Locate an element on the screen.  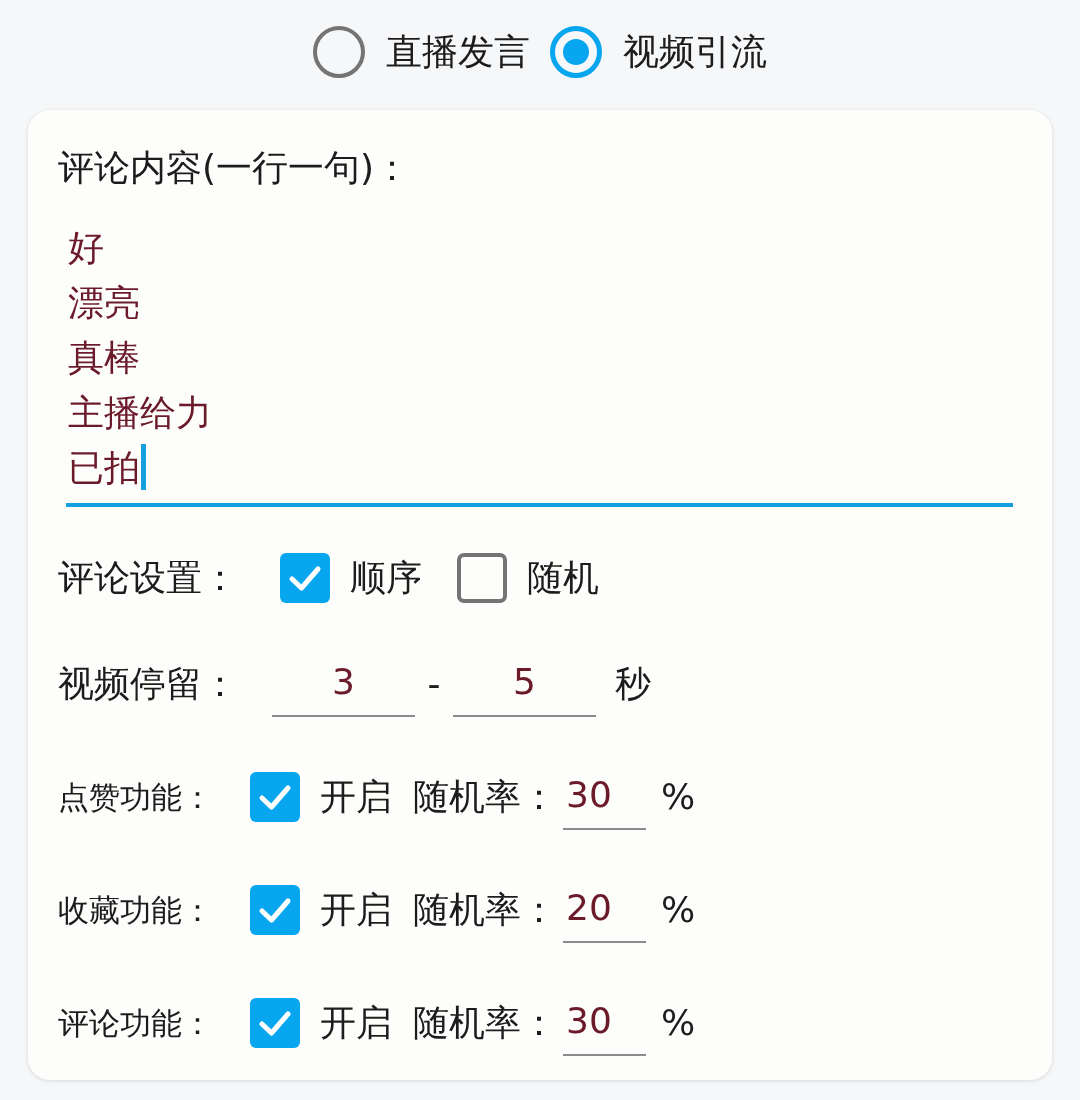
max-seconds-field: 5 is located at coordinates (524, 684).